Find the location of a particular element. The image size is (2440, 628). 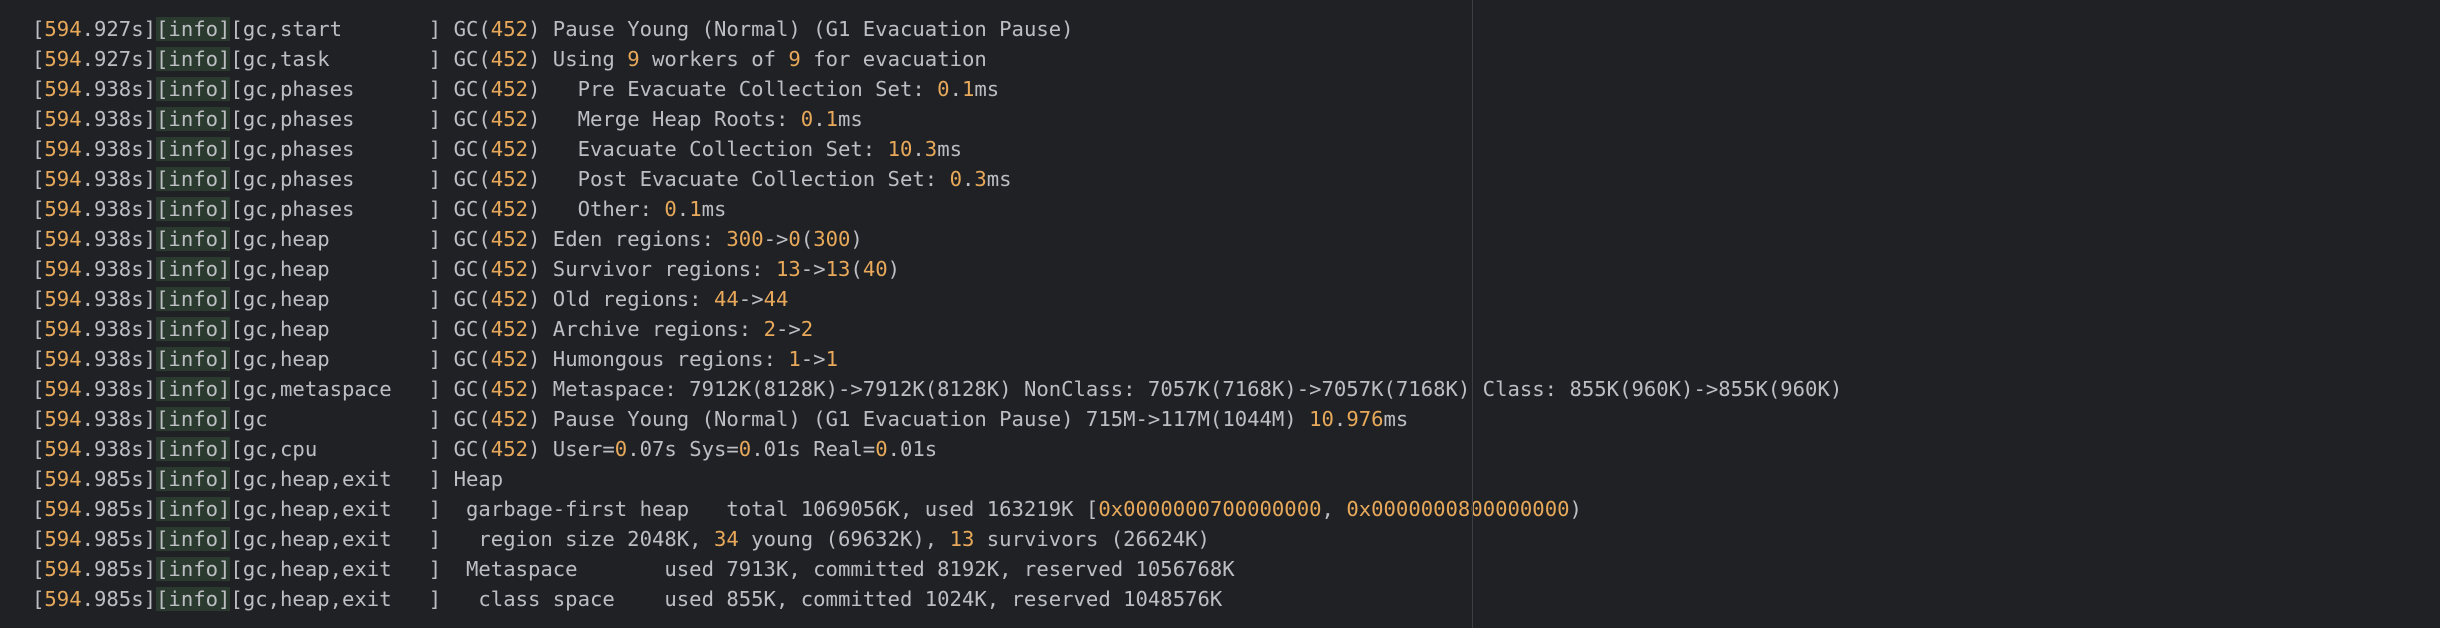

log-text: .927s] is located at coordinates (119, 29).